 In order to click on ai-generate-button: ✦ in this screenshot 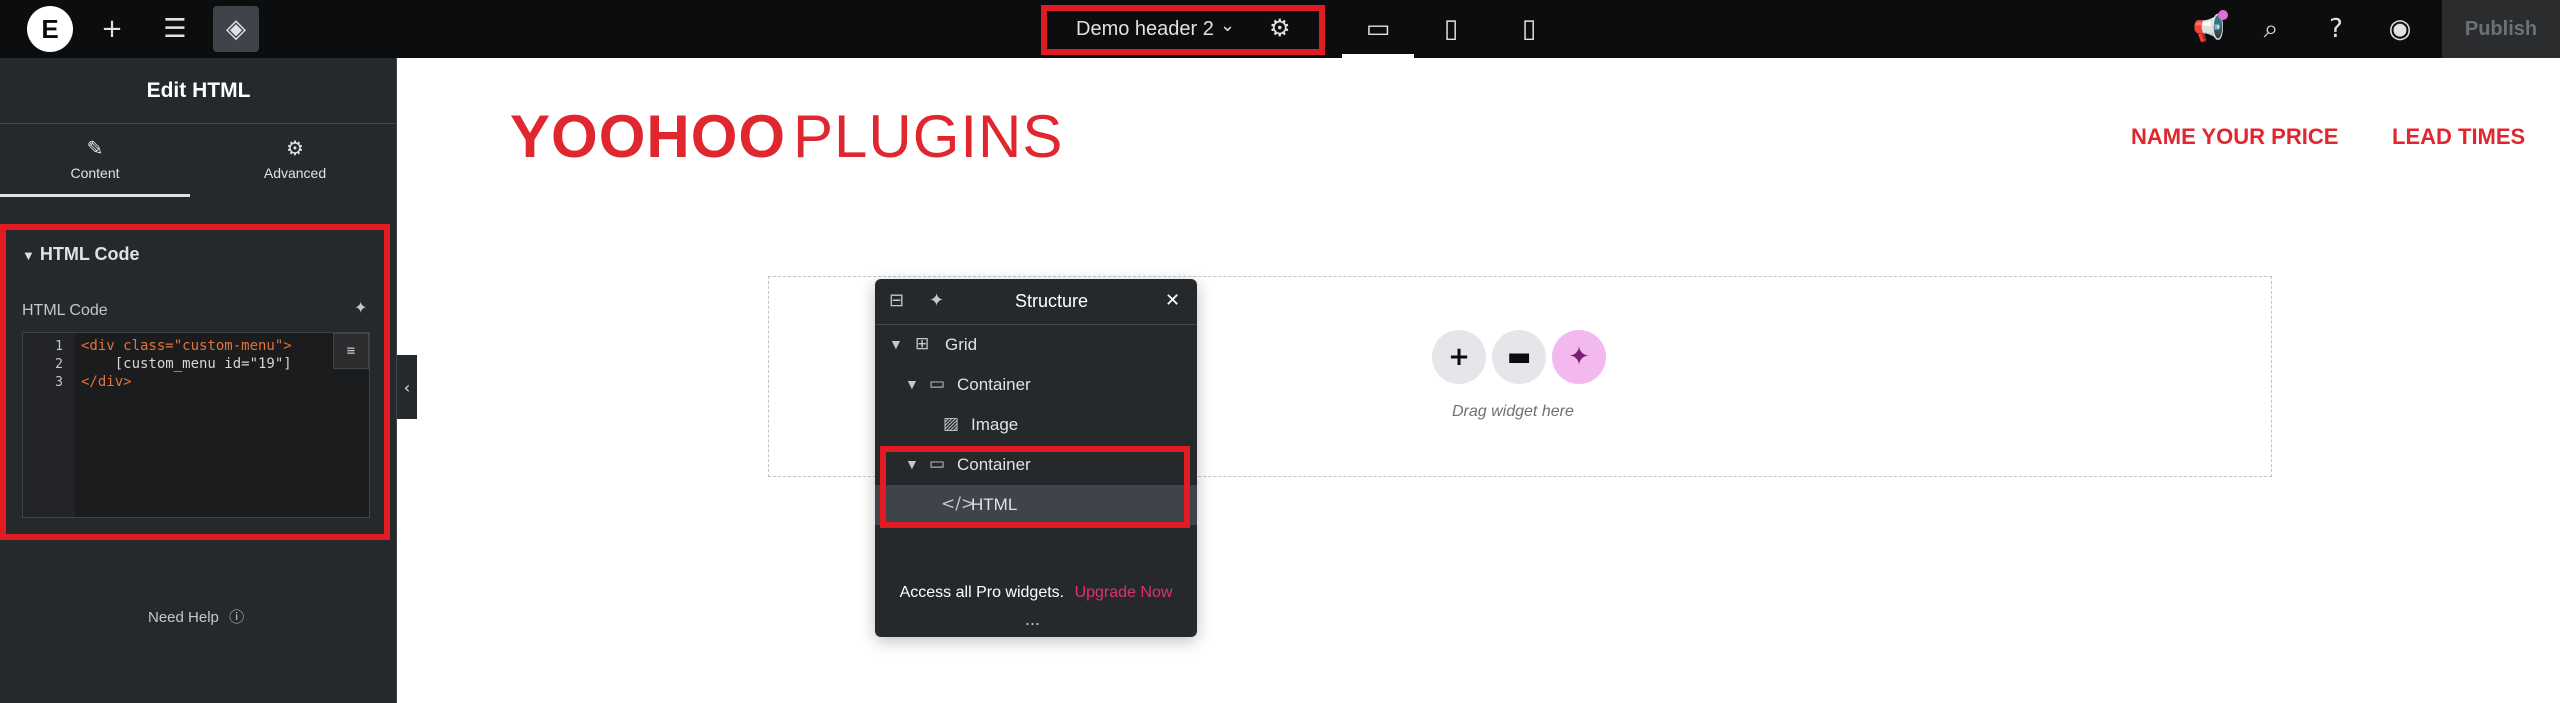, I will do `click(1579, 357)`.